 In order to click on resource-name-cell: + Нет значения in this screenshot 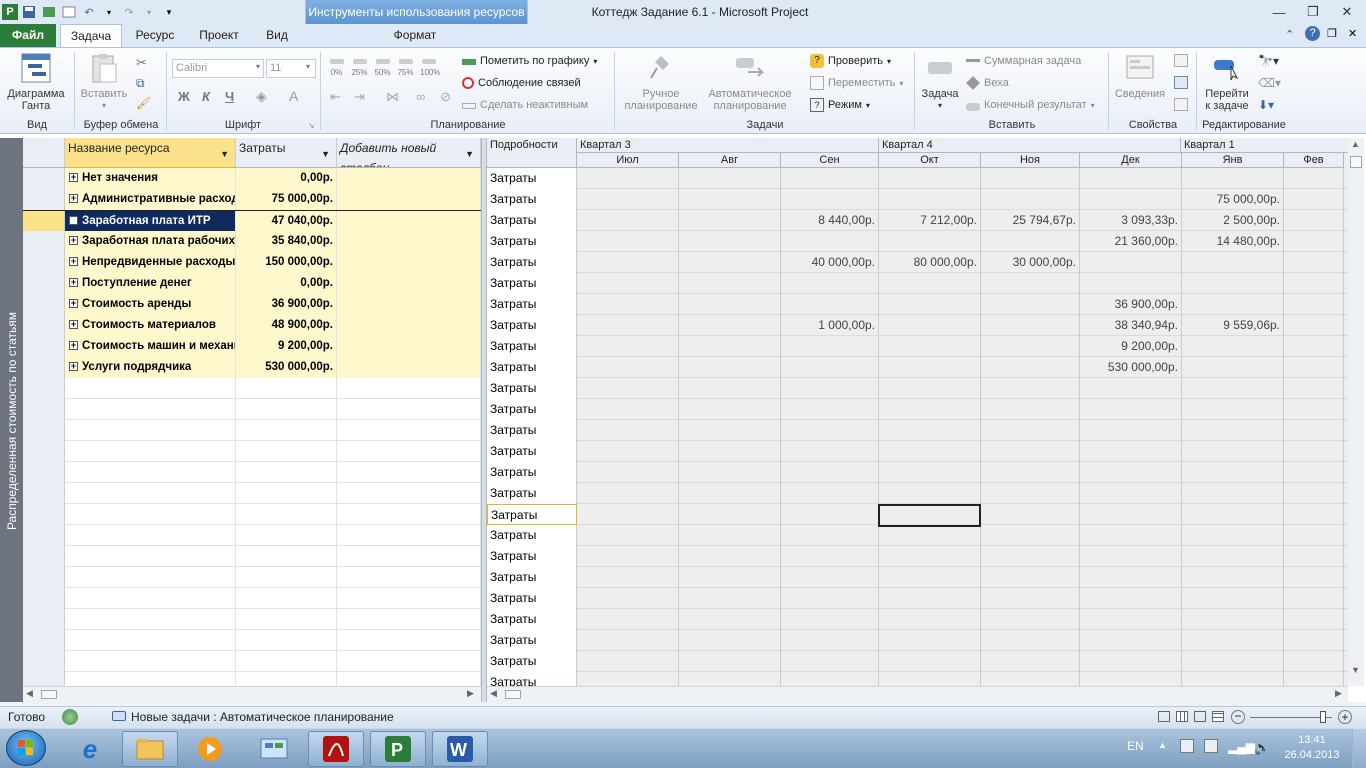, I will do `click(150, 178)`.